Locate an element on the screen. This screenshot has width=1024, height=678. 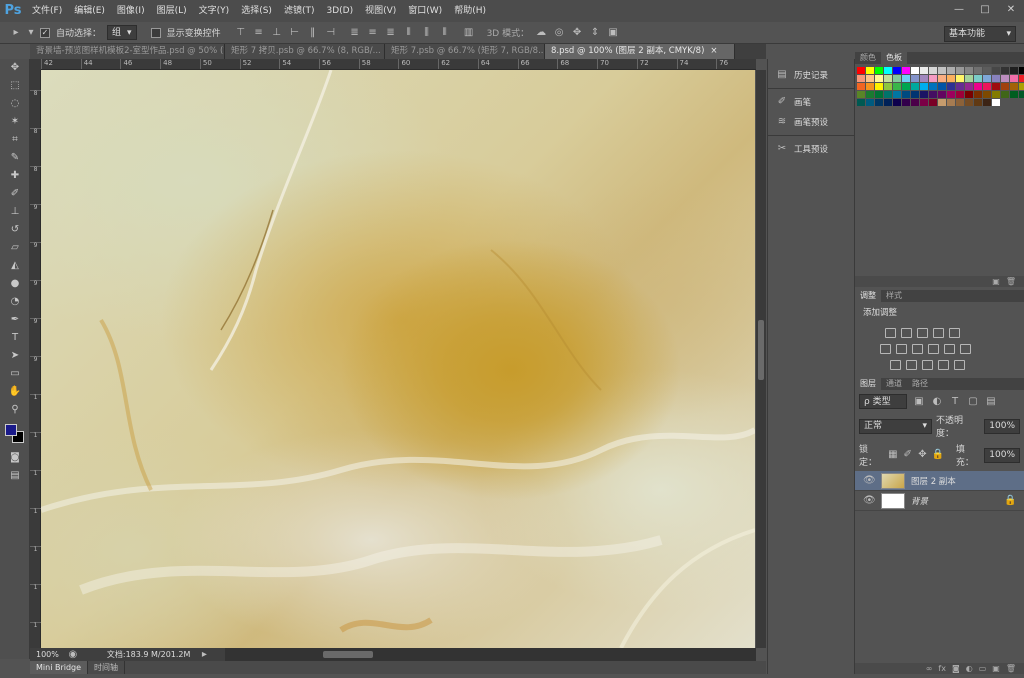
menu-type: 文字(Y) is located at coordinates (214, 11).